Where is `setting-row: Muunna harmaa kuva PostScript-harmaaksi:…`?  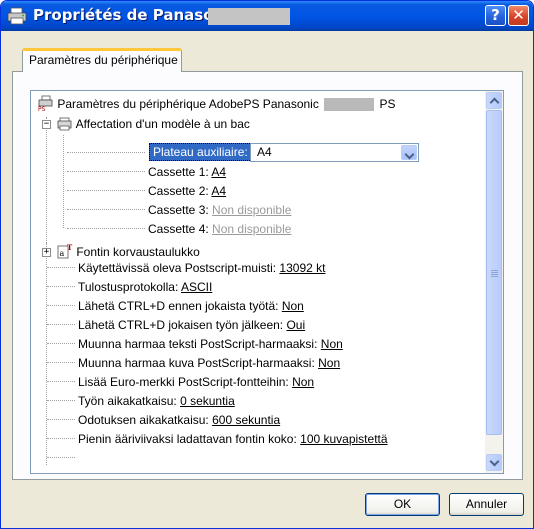 setting-row: Muunna harmaa kuva PostScript-harmaaksi:… is located at coordinates (209, 363).